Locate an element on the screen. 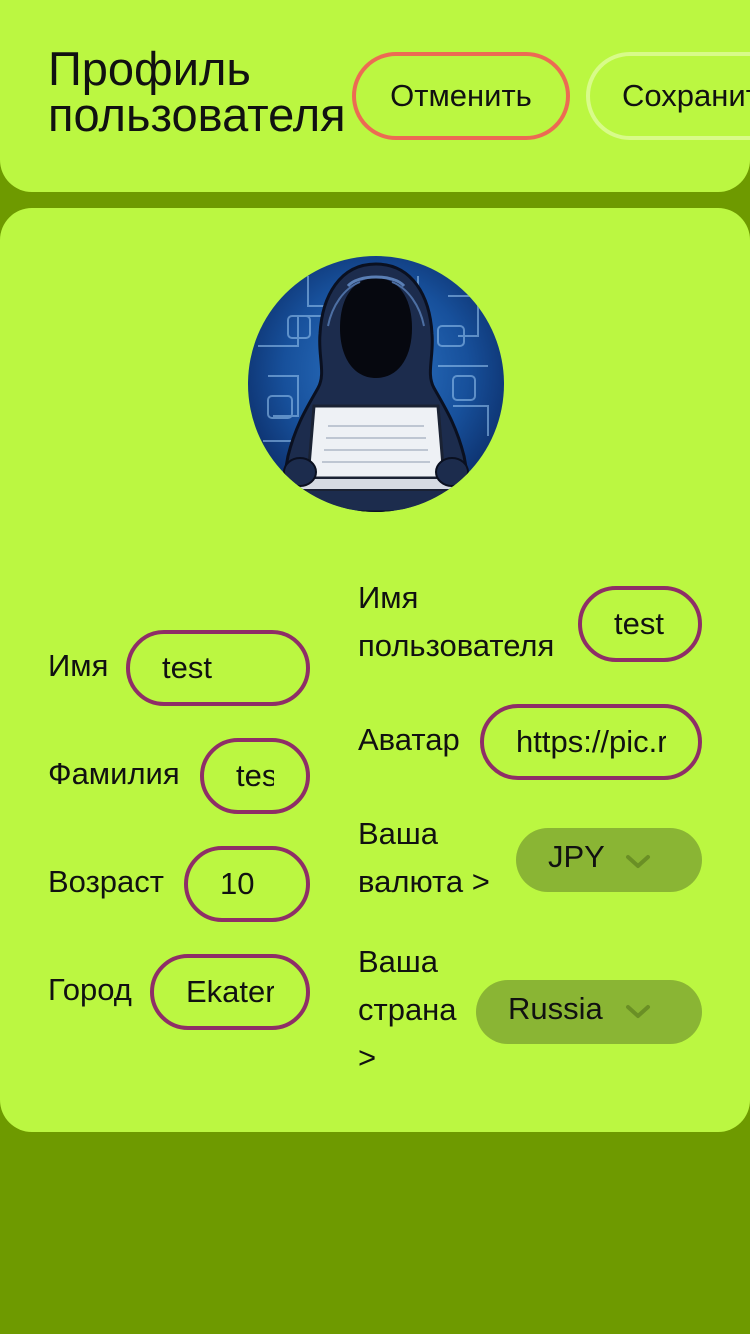  country-label-line2: страна is located at coordinates (407, 1009).